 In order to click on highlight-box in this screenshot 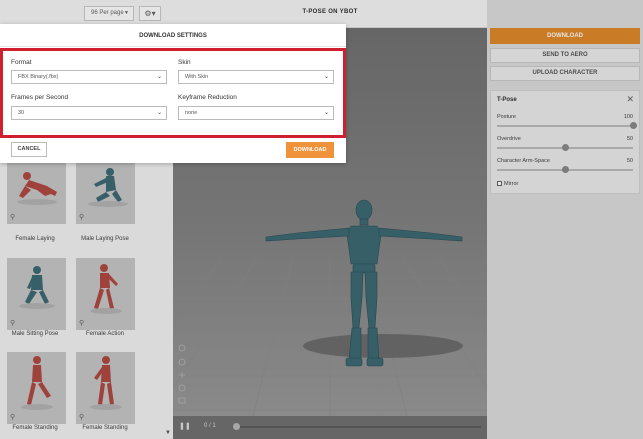, I will do `click(173, 93)`.